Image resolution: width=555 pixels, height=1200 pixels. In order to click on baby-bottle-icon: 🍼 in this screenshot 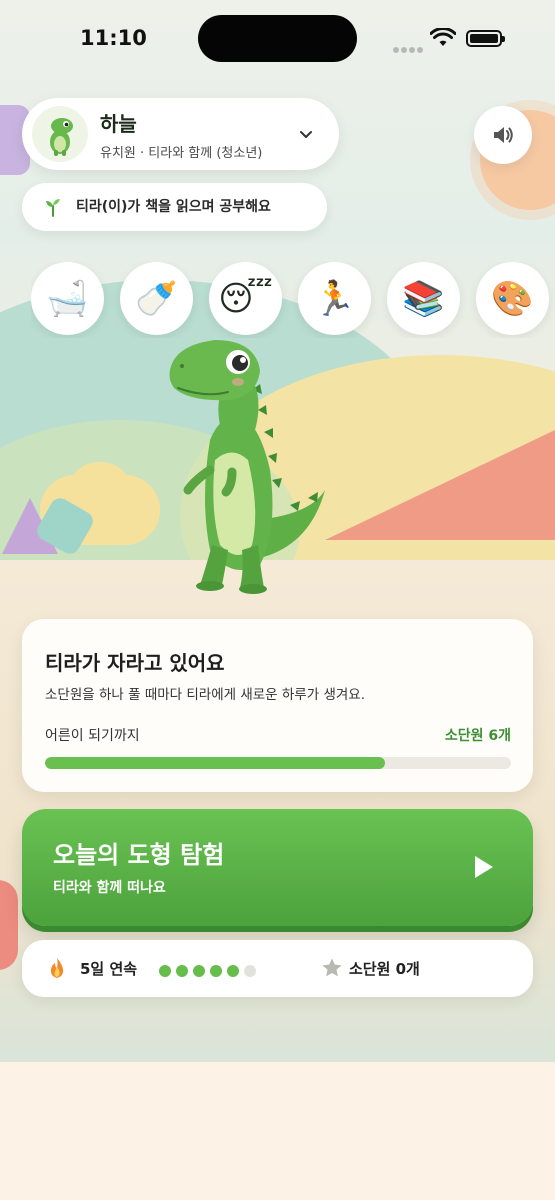, I will do `click(156, 298)`.